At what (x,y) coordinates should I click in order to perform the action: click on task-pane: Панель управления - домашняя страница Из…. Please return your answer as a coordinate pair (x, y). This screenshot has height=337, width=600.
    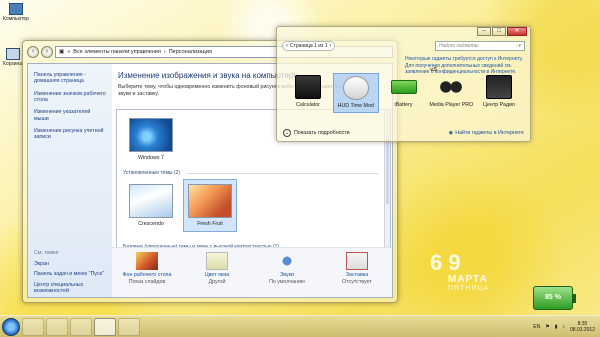
    Looking at the image, I should click on (70, 180).